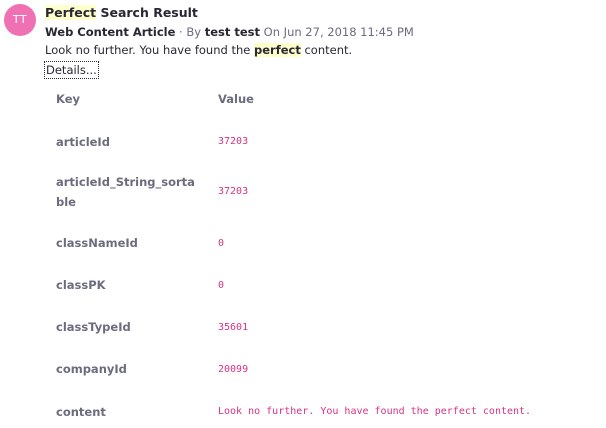  Describe the element at coordinates (97, 243) in the screenshot. I see `row-key: classNameId` at that location.